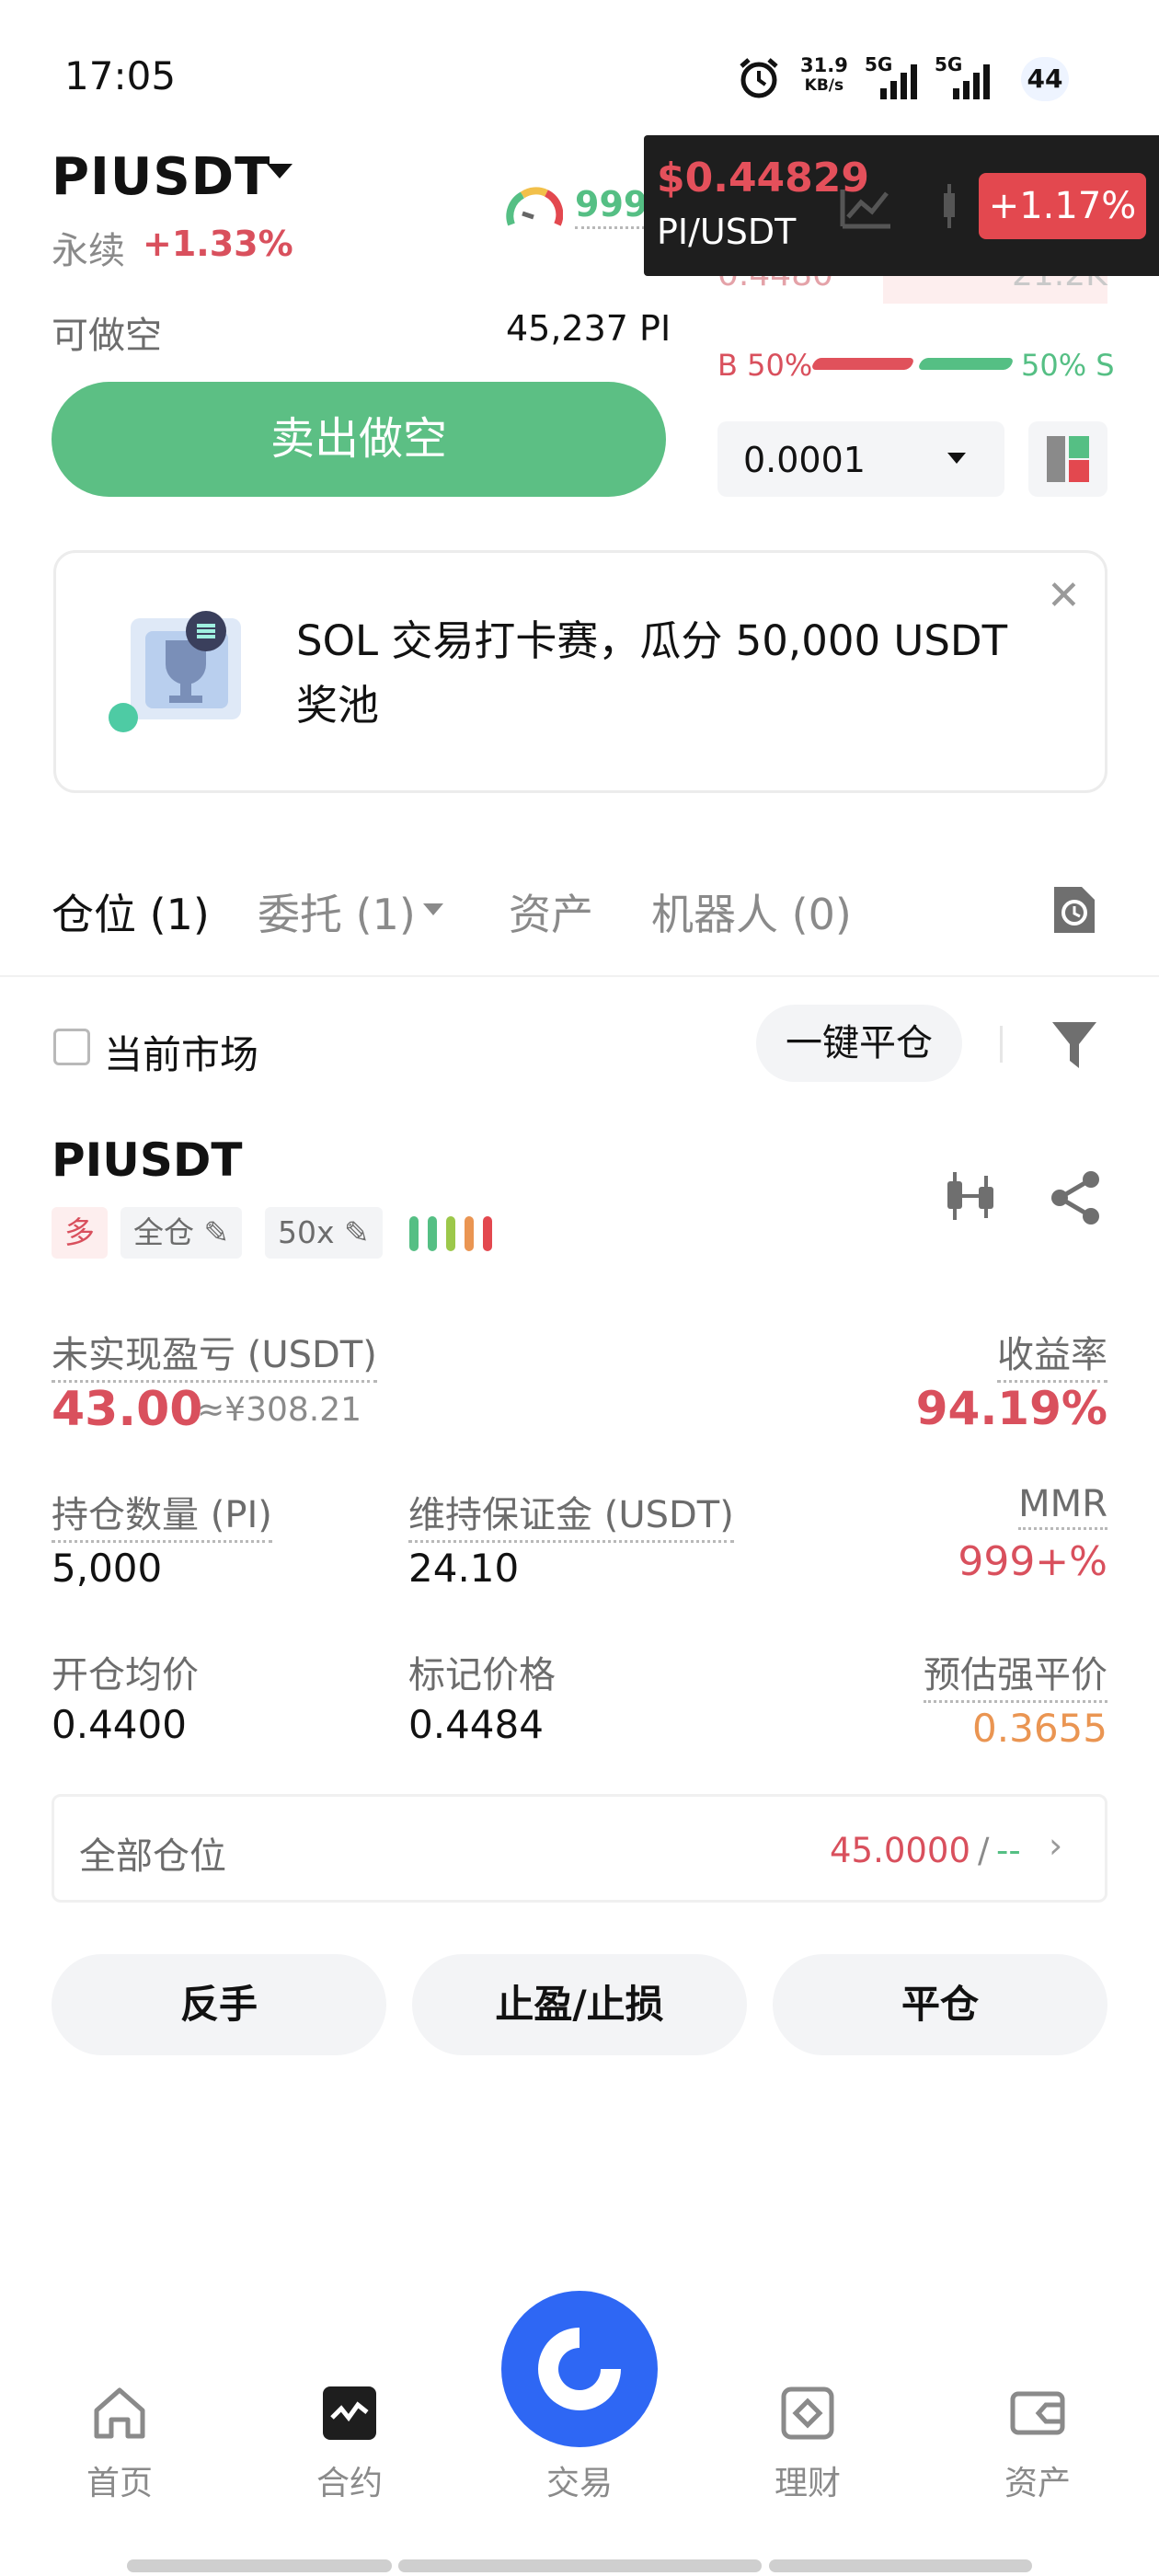 The width and height of the screenshot is (1159, 2576). I want to click on mmr-label: MMR, so click(1062, 1506).